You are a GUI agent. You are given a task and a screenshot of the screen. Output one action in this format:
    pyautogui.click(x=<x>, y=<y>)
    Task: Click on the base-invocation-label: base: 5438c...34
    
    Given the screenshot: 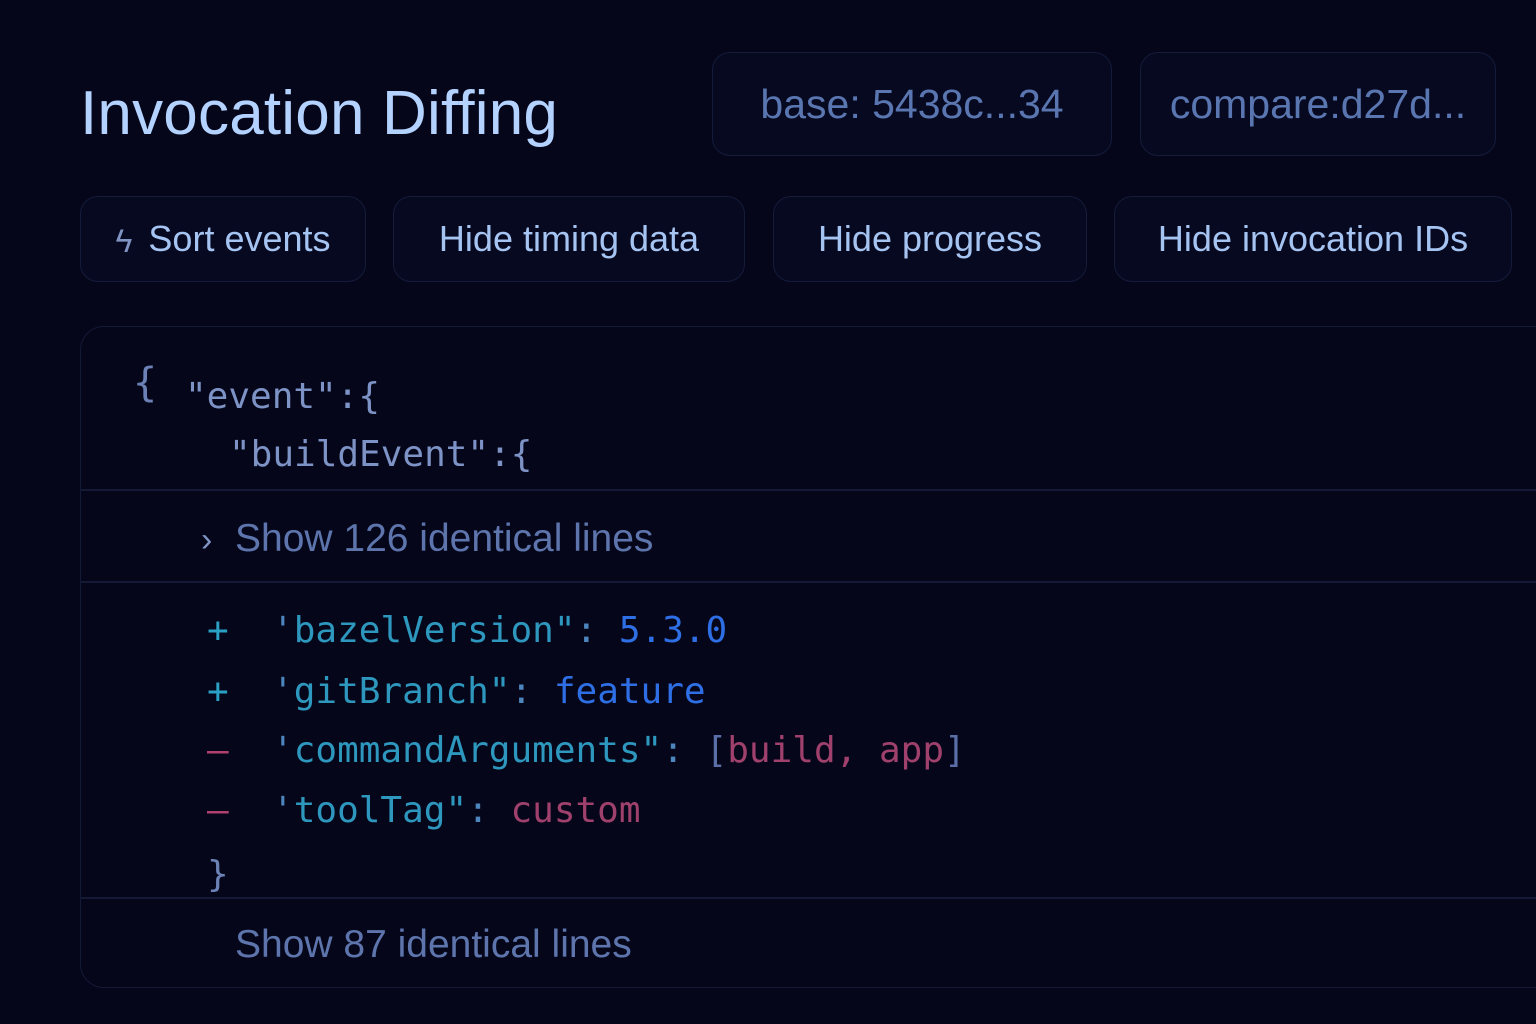 What is the action you would take?
    pyautogui.click(x=912, y=103)
    